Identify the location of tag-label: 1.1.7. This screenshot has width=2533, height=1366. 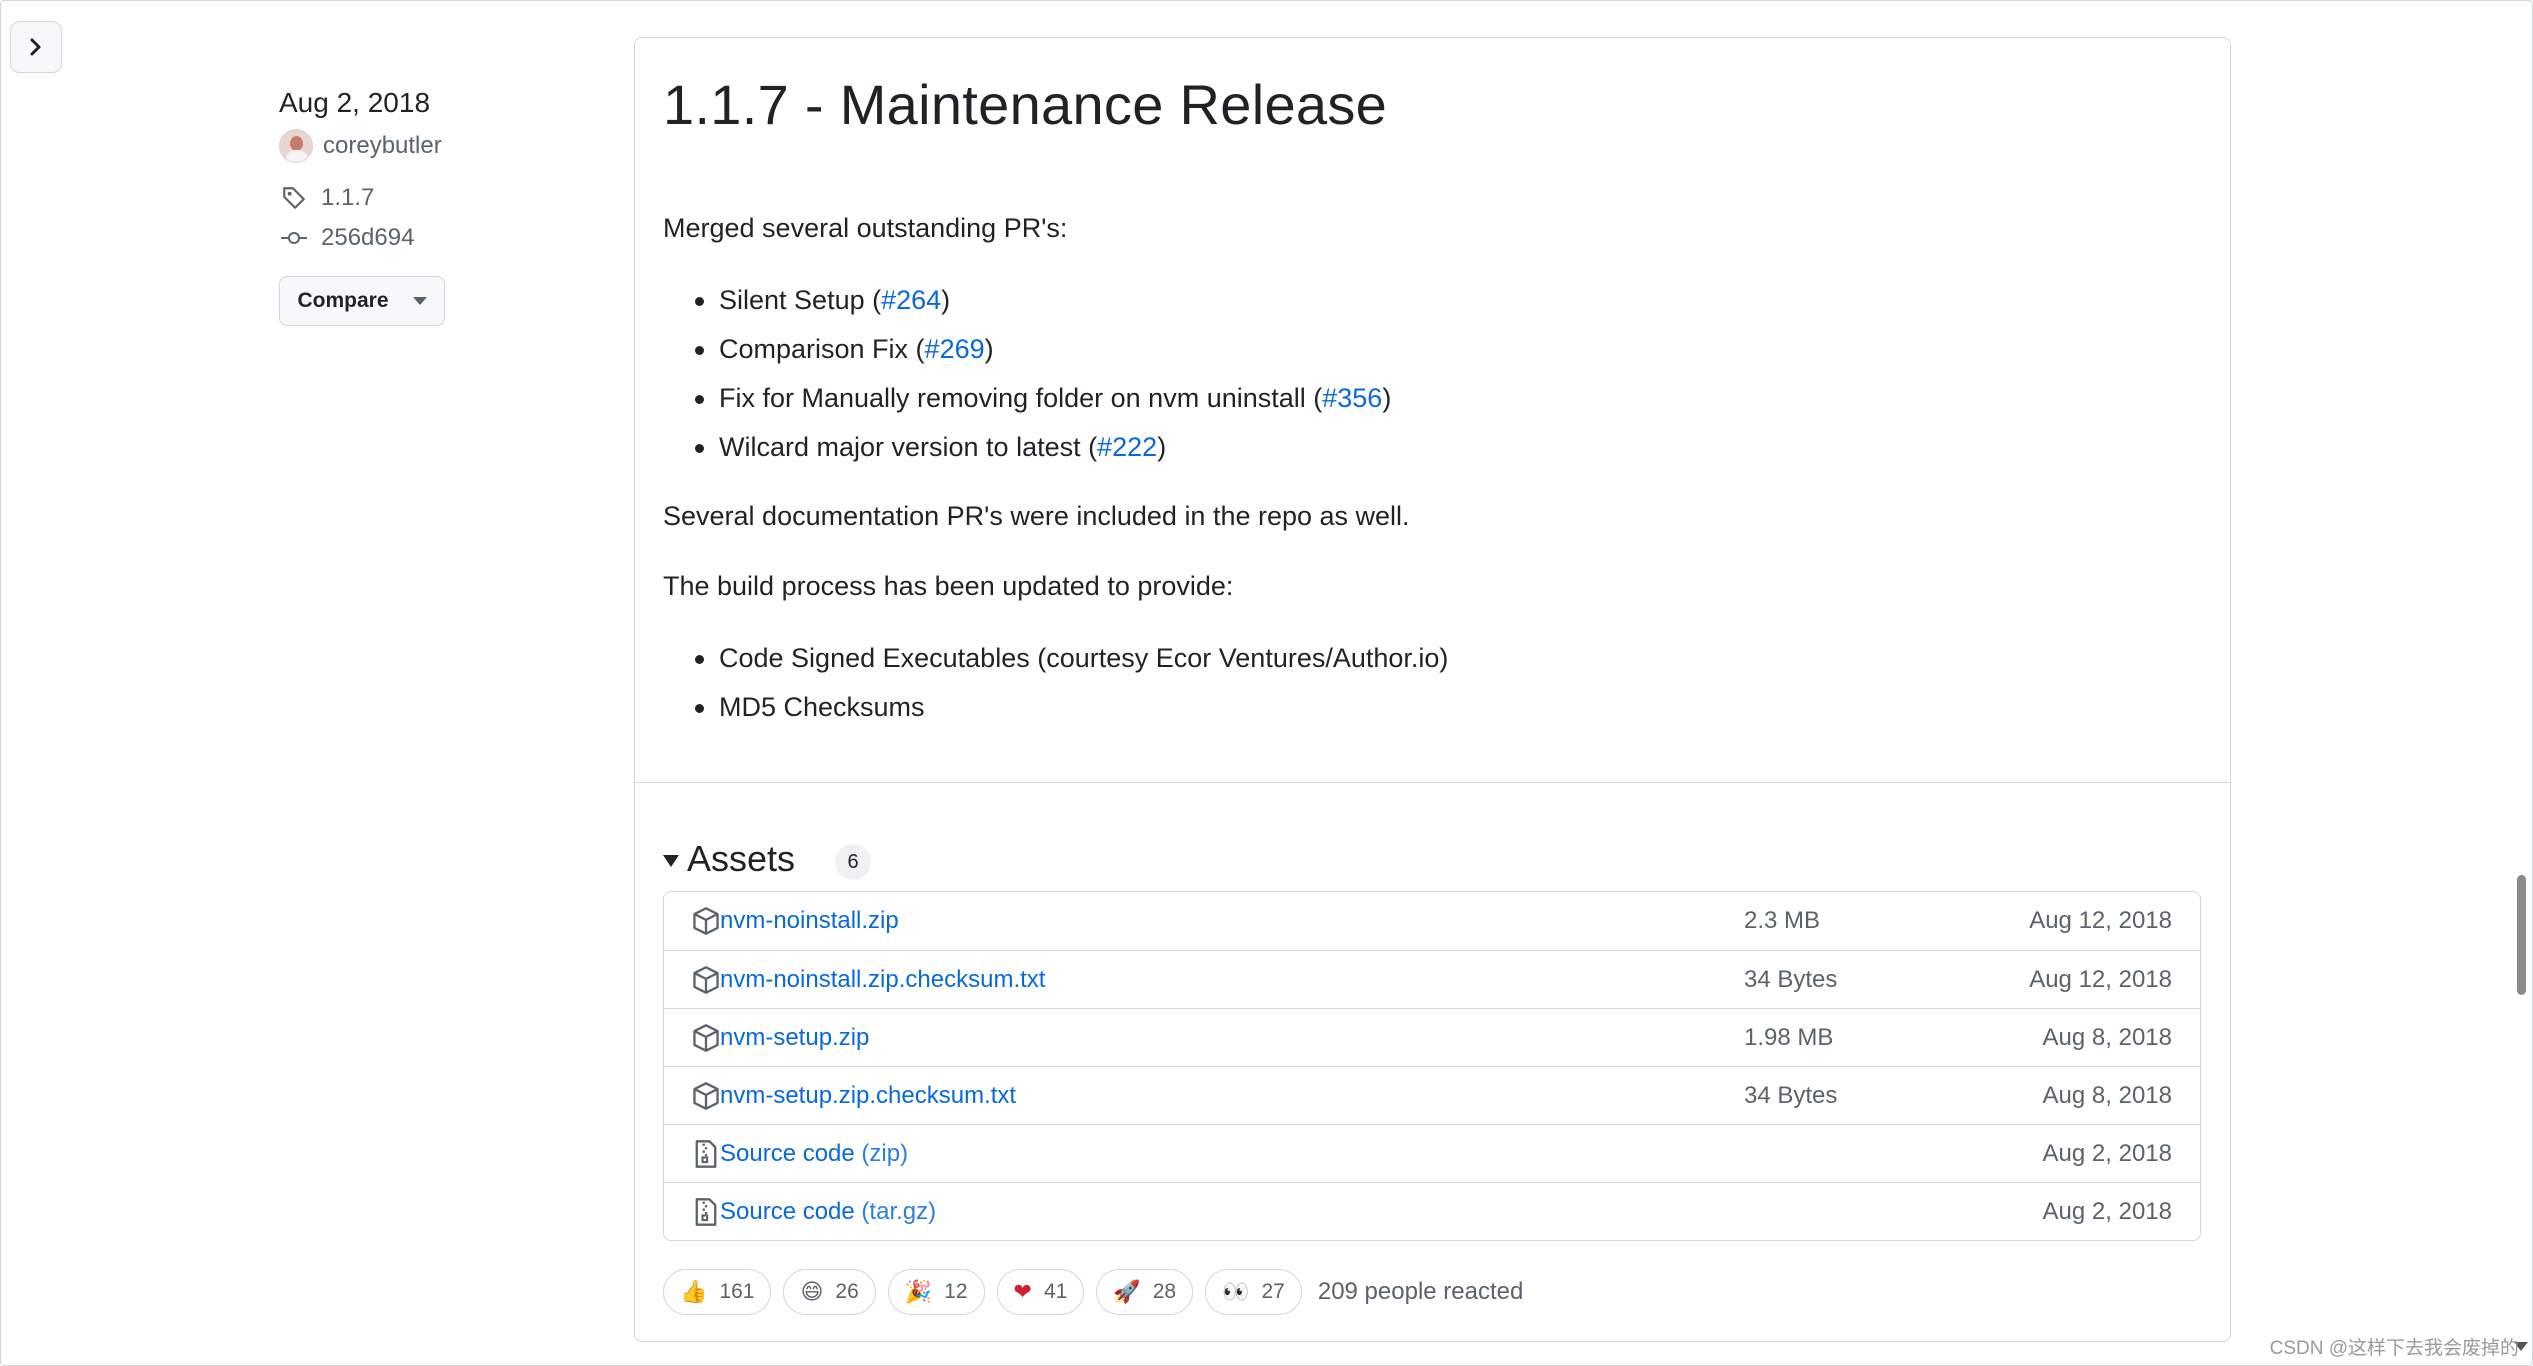
(347, 198).